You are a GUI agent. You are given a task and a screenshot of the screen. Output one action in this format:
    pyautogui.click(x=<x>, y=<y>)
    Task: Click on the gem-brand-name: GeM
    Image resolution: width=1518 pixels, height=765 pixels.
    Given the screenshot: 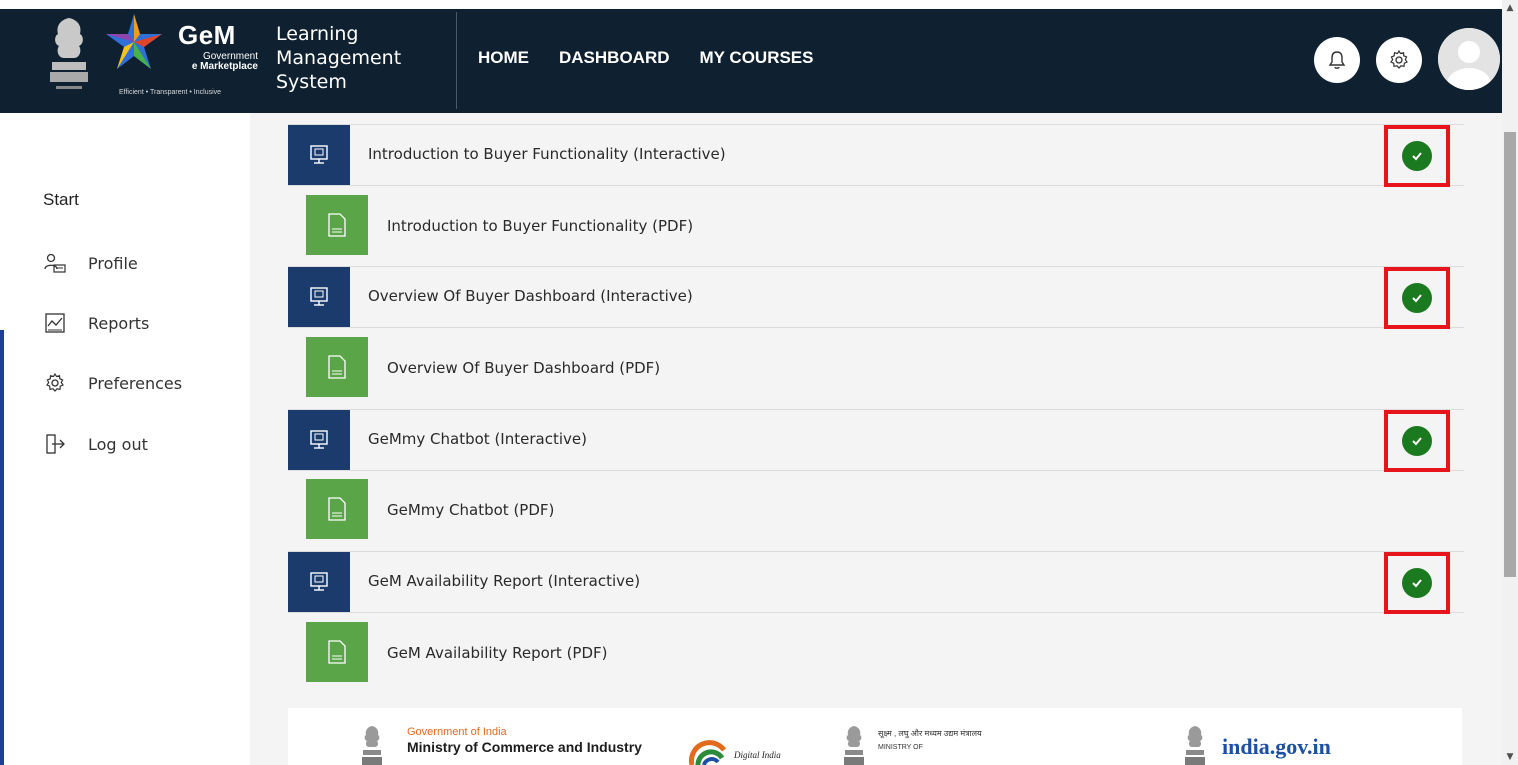 What is the action you would take?
    pyautogui.click(x=207, y=35)
    